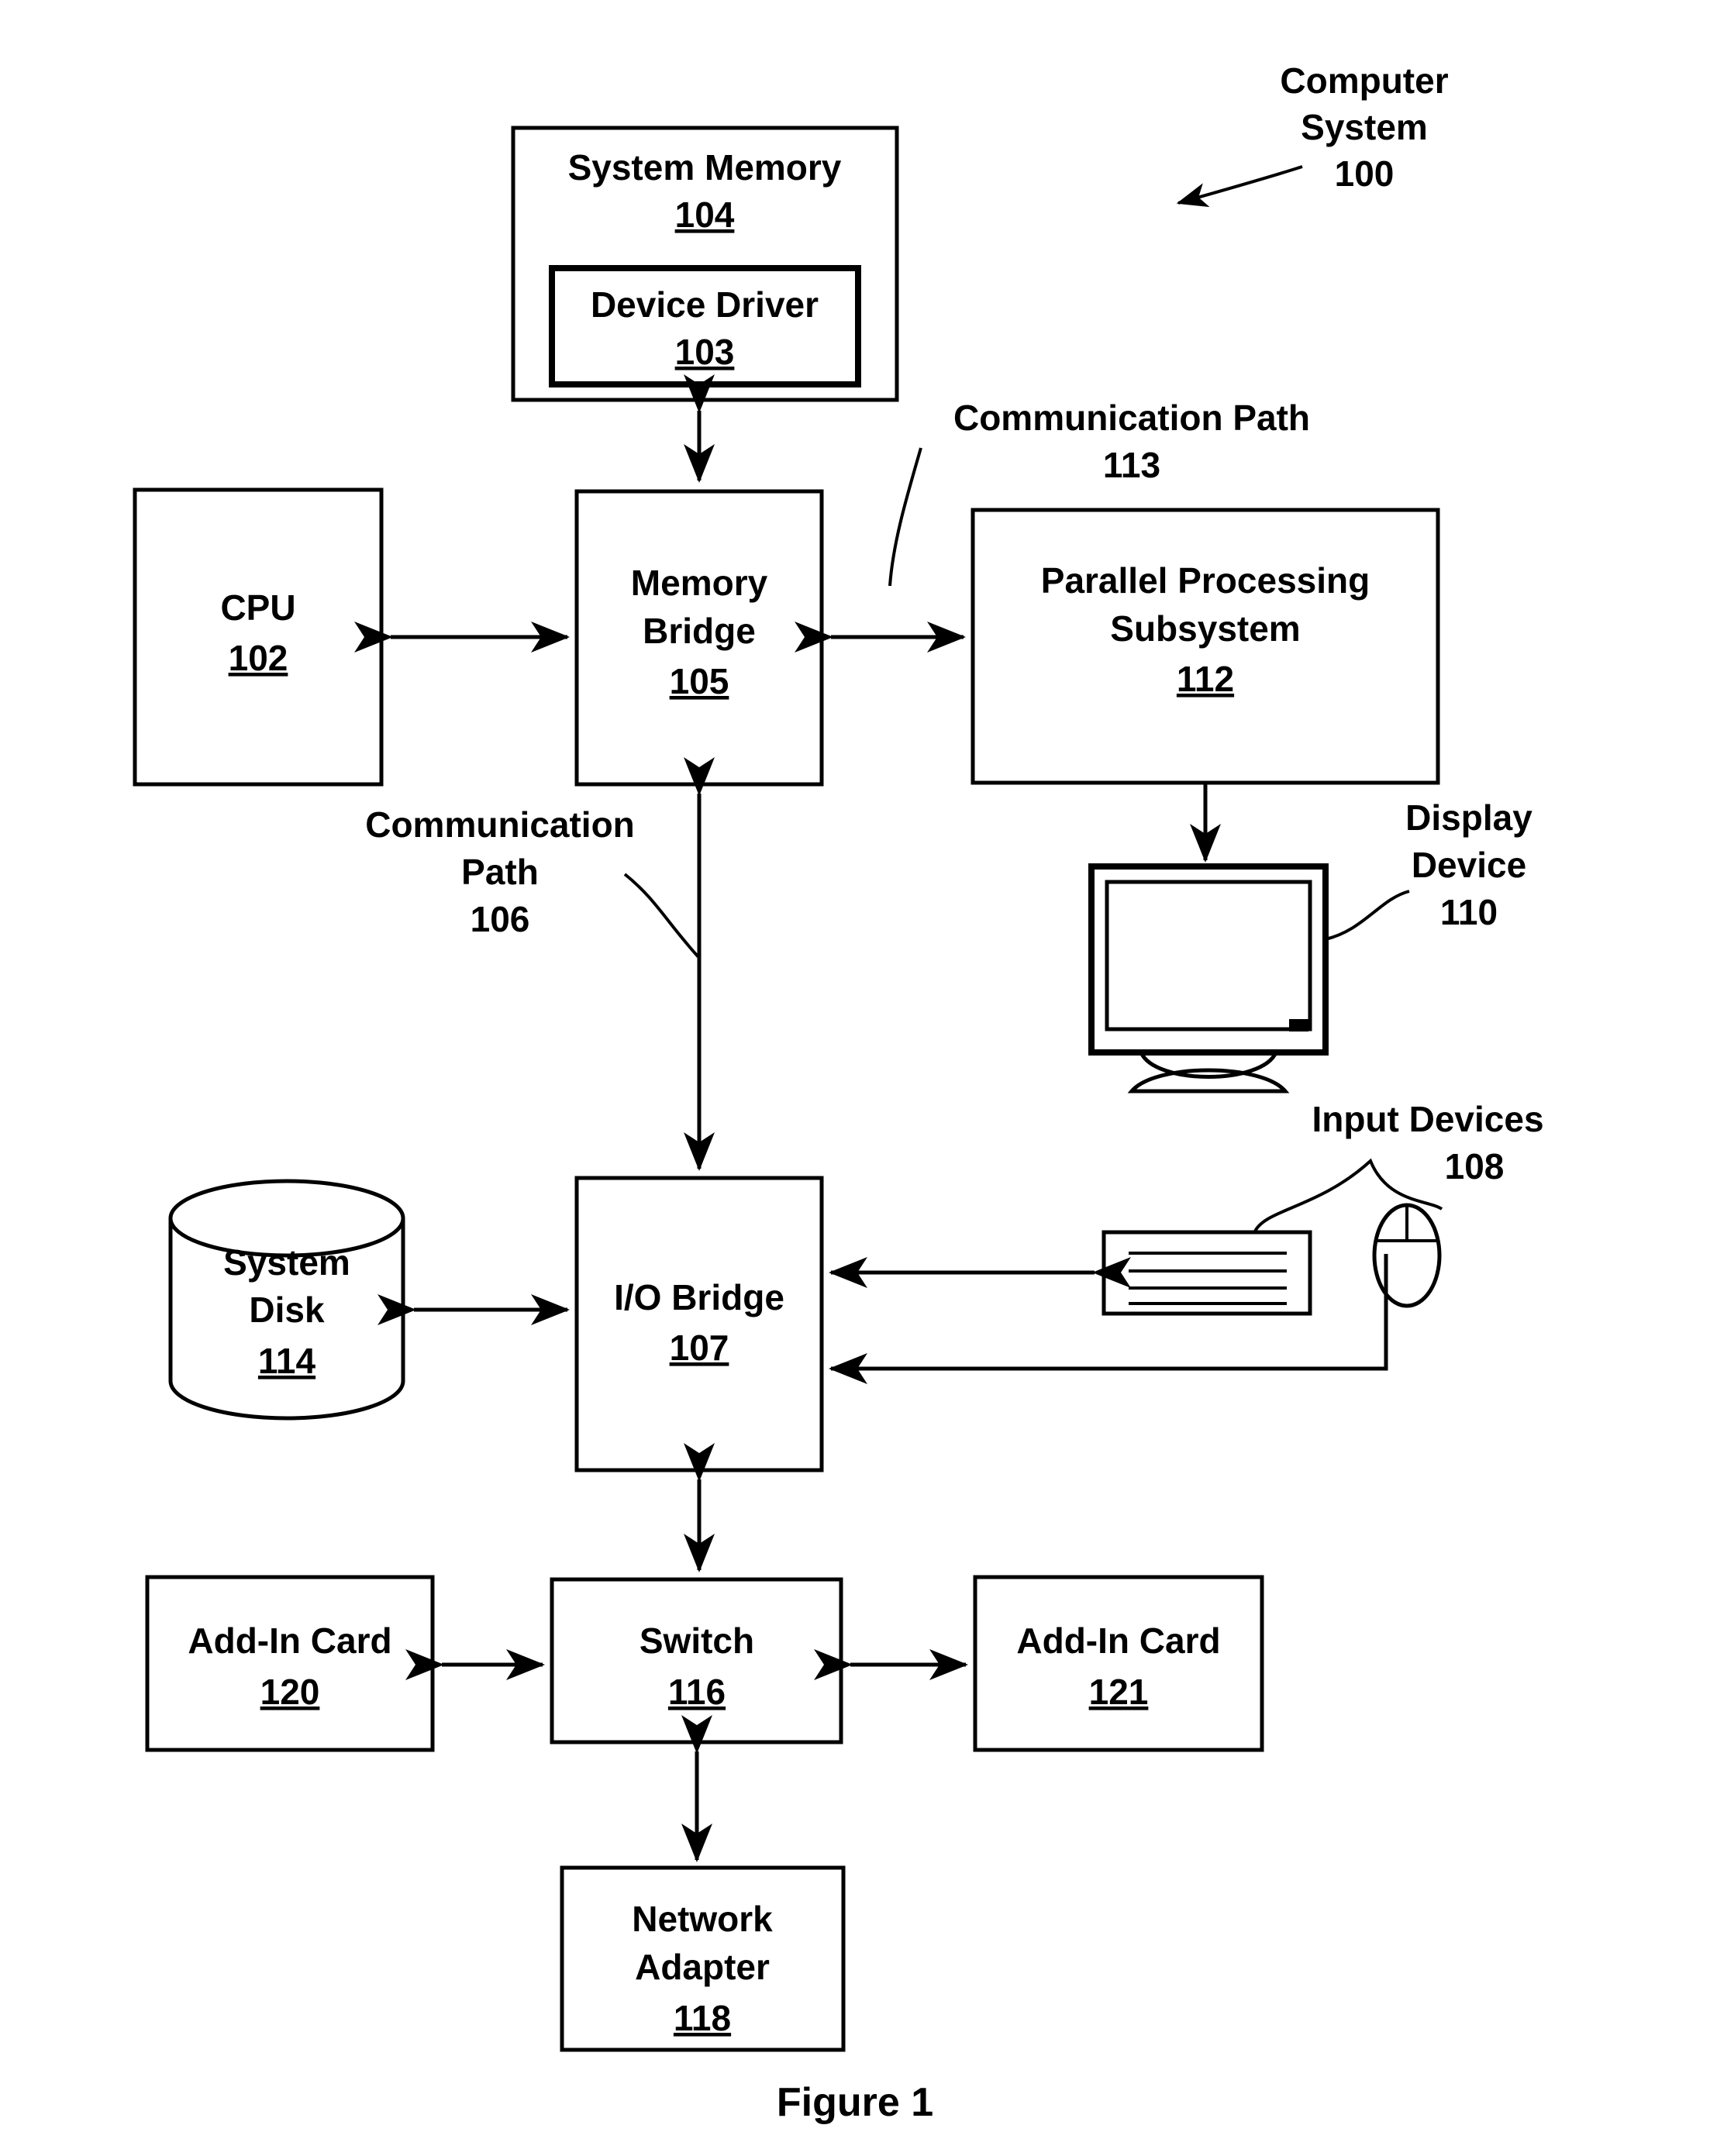 This screenshot has width=1710, height=2156. What do you see at coordinates (500, 824) in the screenshot?
I see `communication-path-106-label-line1: Communication` at bounding box center [500, 824].